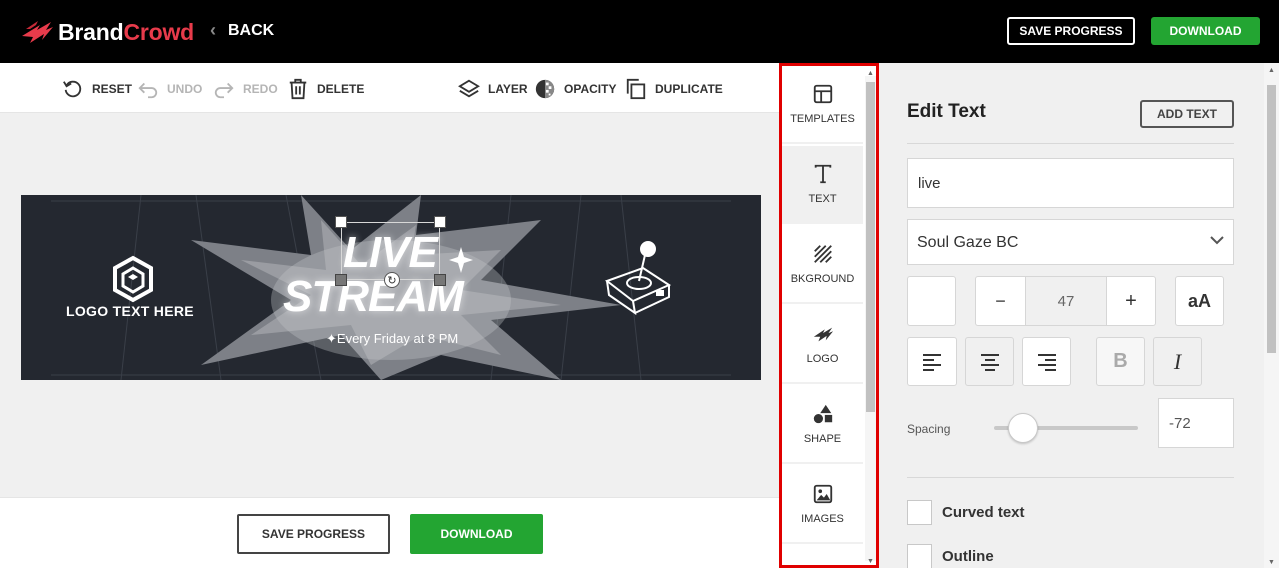  Describe the element at coordinates (440, 280) in the screenshot. I see `resize-handle-bottom-right` at that location.